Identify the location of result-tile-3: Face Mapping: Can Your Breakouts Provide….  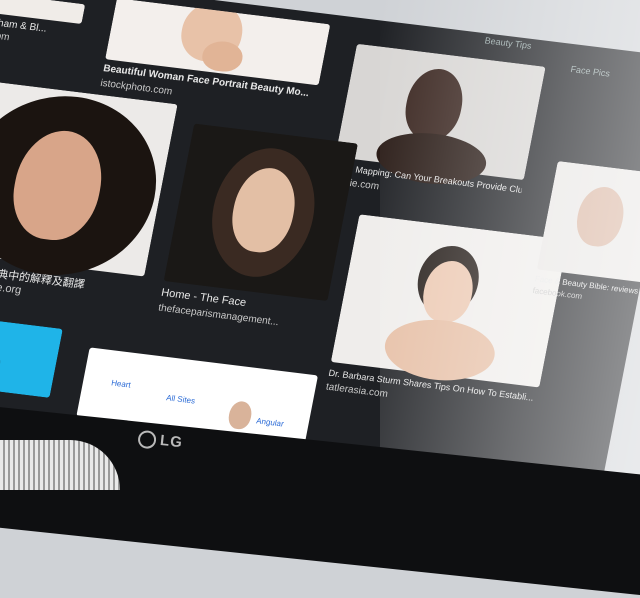
(436, 131).